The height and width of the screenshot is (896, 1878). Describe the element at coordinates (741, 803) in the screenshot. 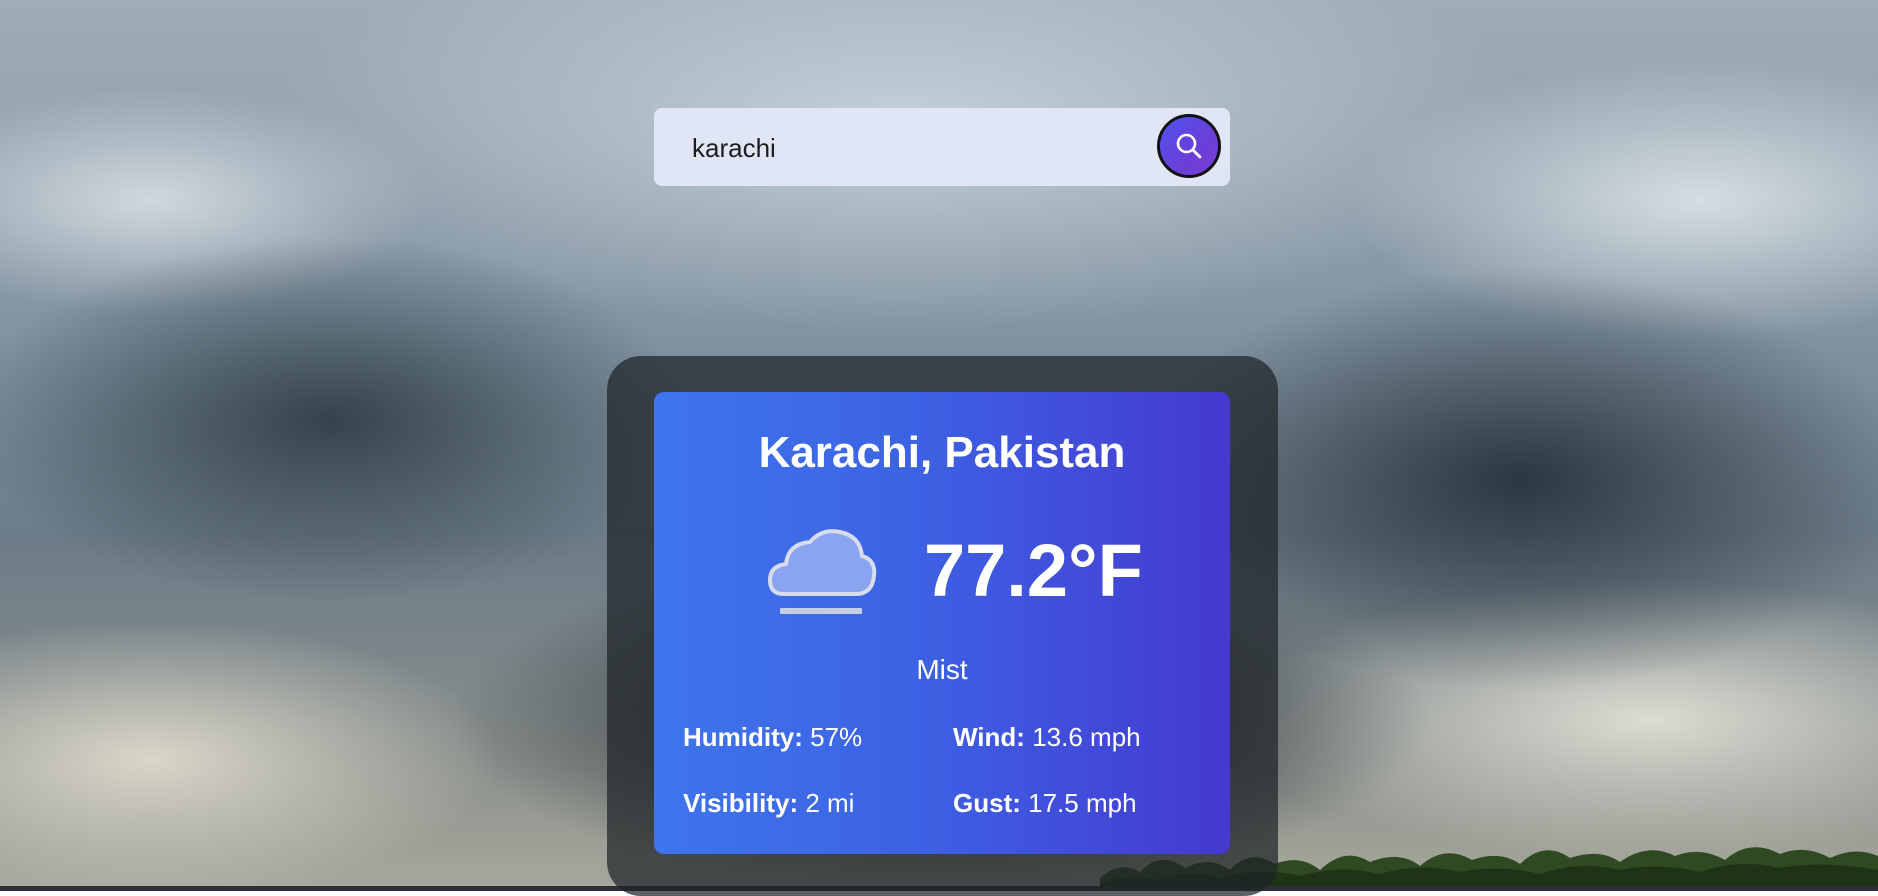

I see `visibility-label: Visibility:` at that location.